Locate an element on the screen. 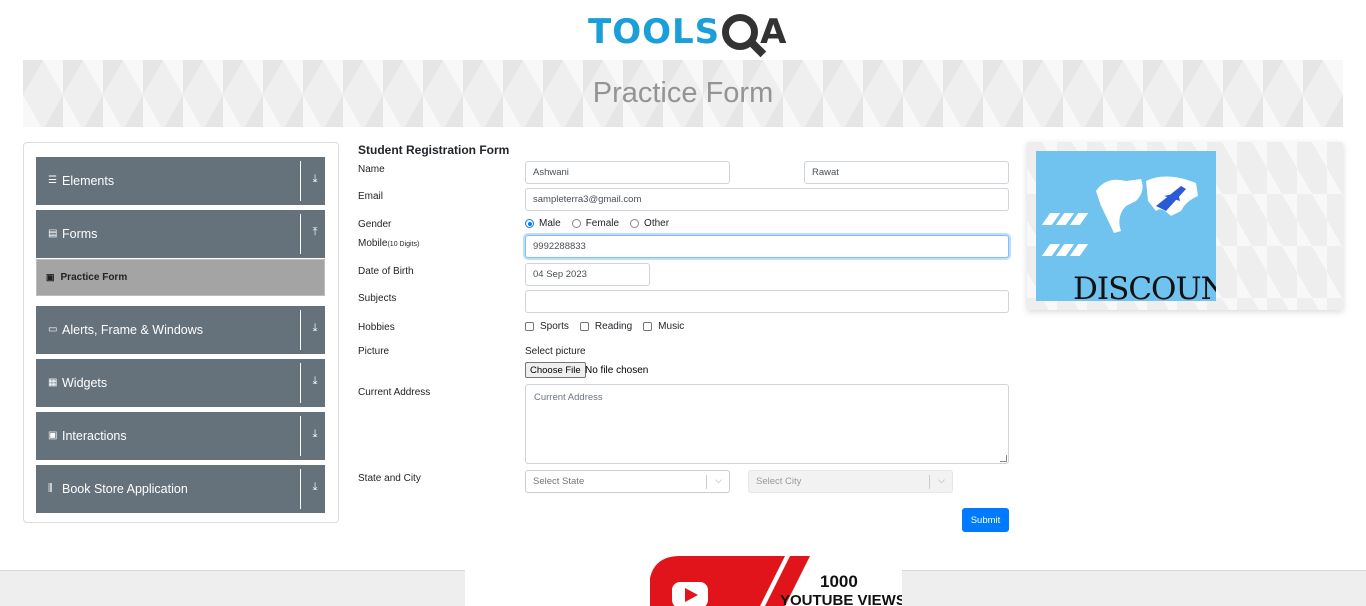 The height and width of the screenshot is (606, 1366). gender-other-option: Other is located at coordinates (649, 223).